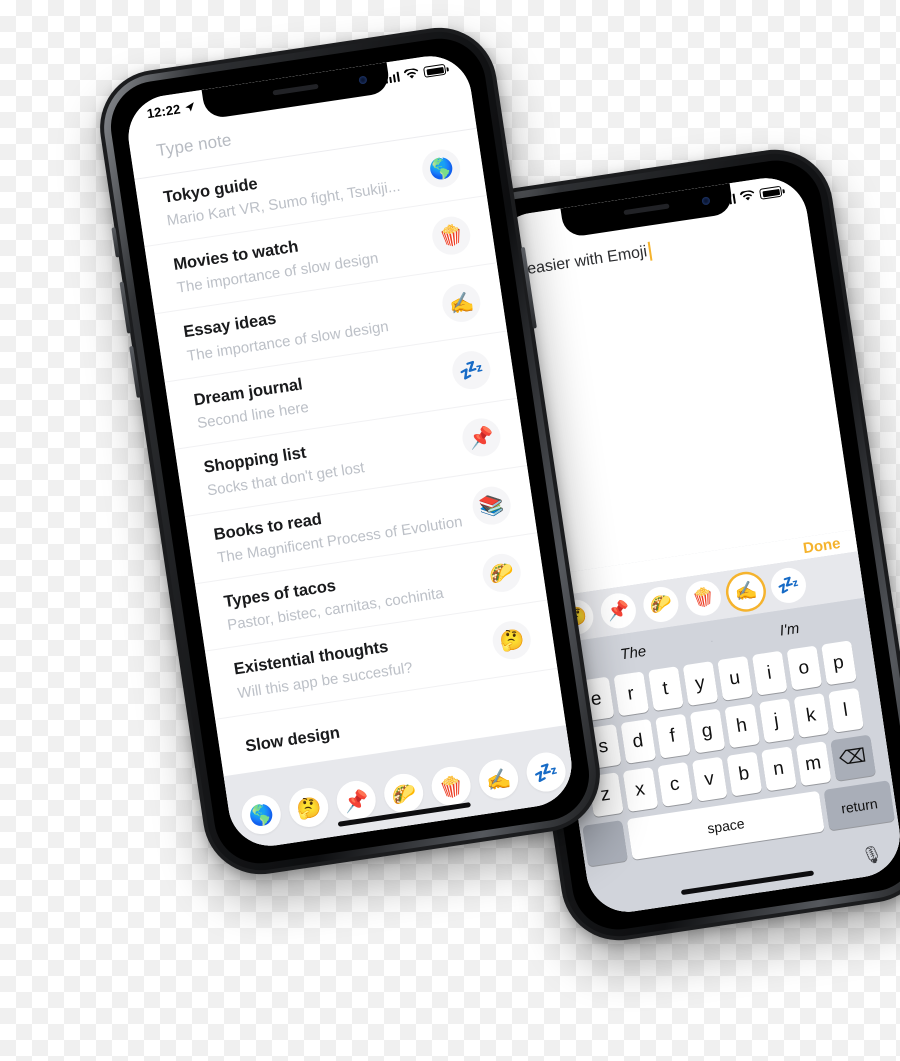  I want to click on key-g: g, so click(707, 731).